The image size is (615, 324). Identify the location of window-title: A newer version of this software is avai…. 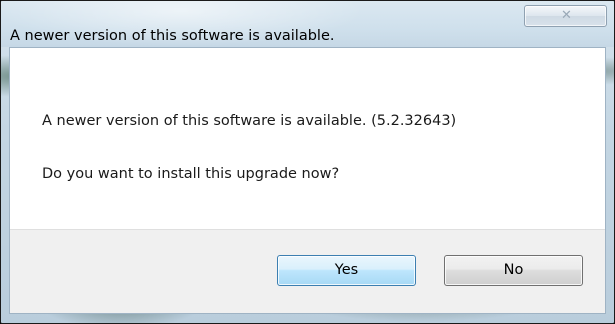
(172, 36).